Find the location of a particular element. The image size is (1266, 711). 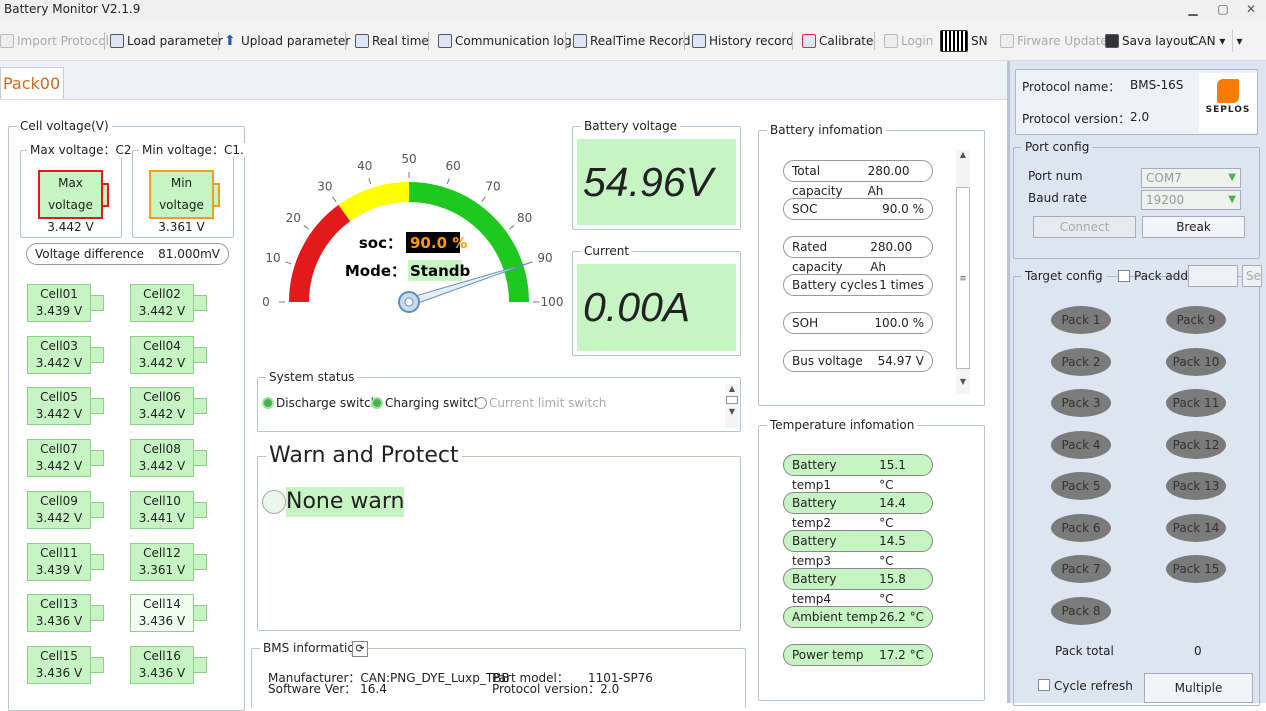

realtime-record-button: RealTime Record is located at coordinates (632, 41).